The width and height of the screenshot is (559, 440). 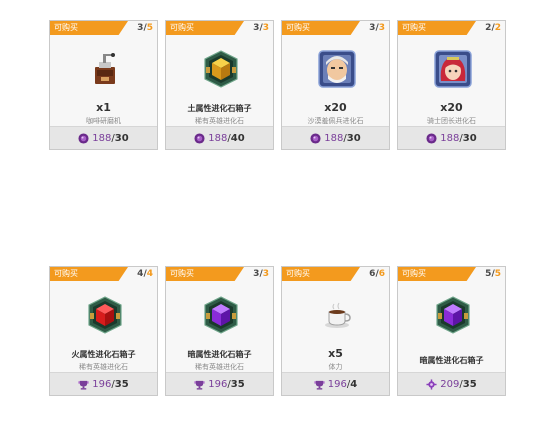 I want to click on stock-count: 5/5, so click(x=493, y=274).